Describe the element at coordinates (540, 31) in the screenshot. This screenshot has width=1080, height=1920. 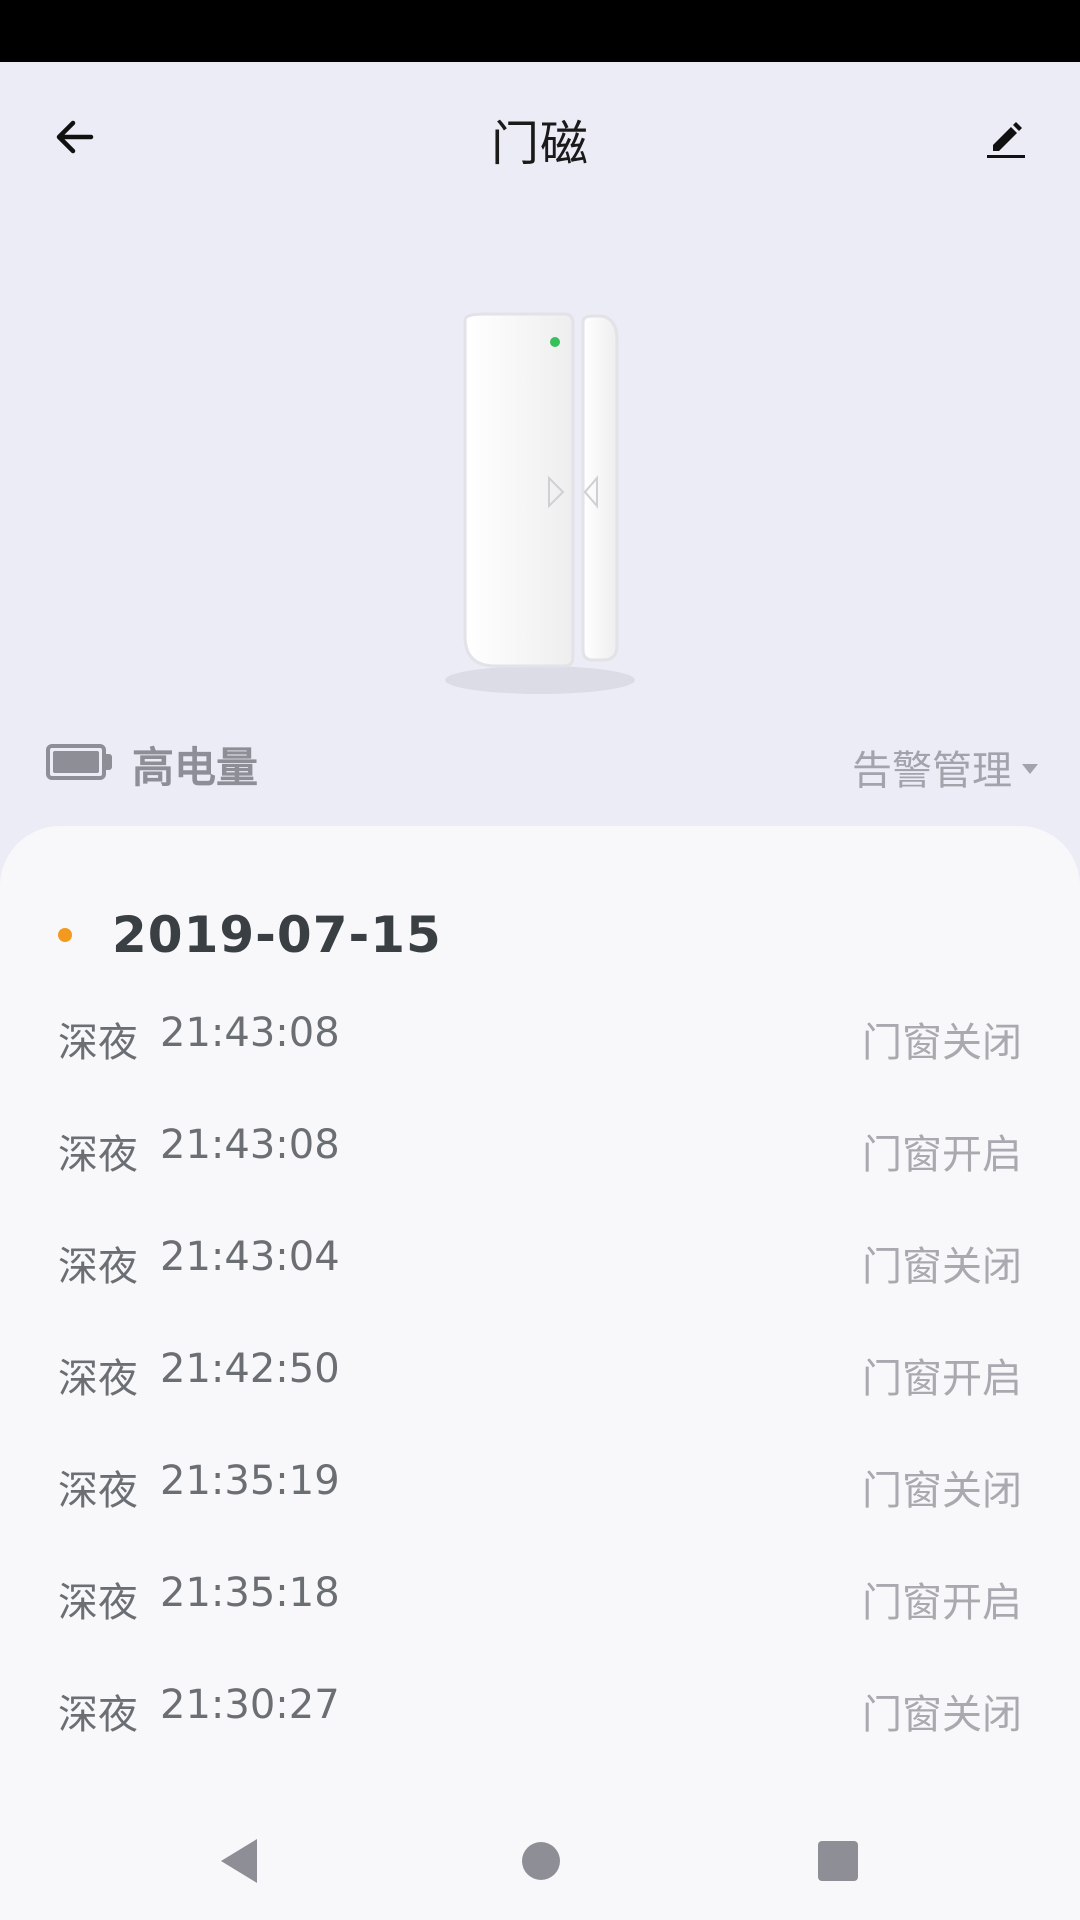
I see `status-bar` at that location.